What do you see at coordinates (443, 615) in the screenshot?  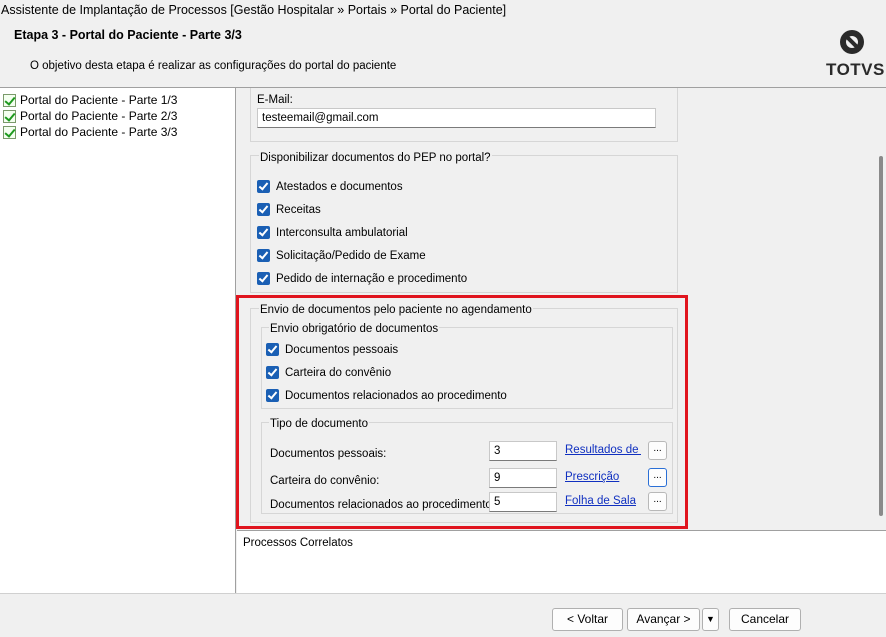 I see `wizard-footer: < Voltar Avançar > ▼ Cancelar` at bounding box center [443, 615].